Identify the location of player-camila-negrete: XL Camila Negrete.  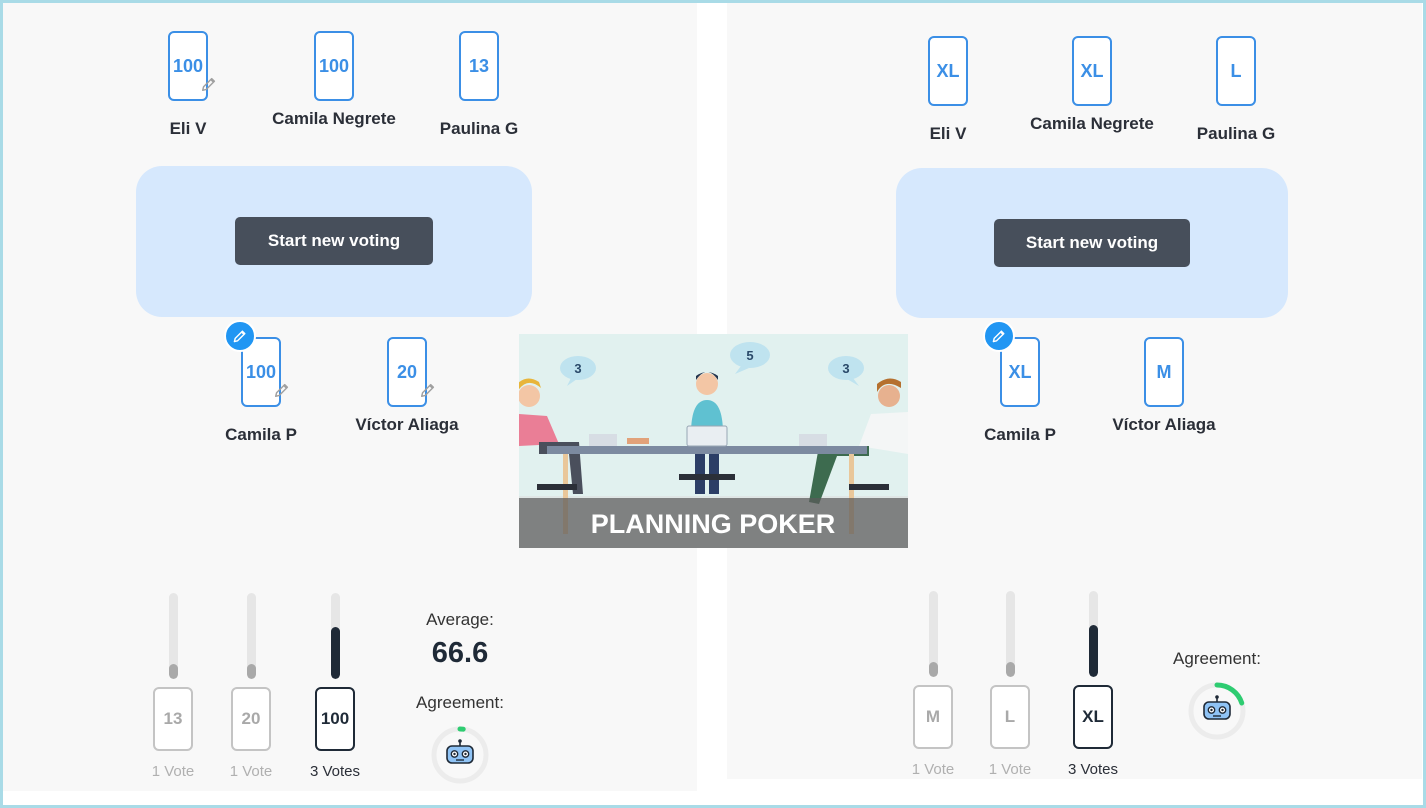
(1092, 85).